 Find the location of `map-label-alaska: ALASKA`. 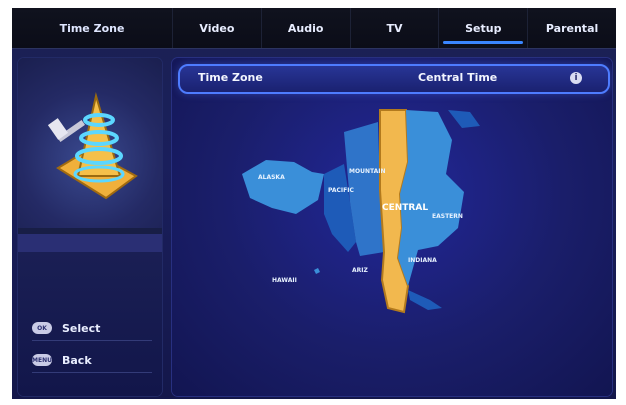

map-label-alaska: ALASKA is located at coordinates (271, 177).